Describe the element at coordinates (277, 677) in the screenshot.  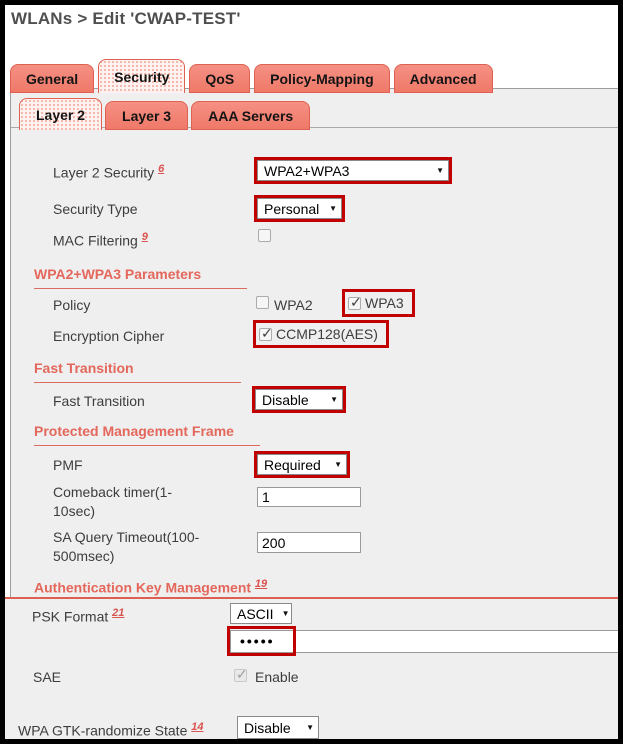
I see `sae-enable-label: Enable` at that location.